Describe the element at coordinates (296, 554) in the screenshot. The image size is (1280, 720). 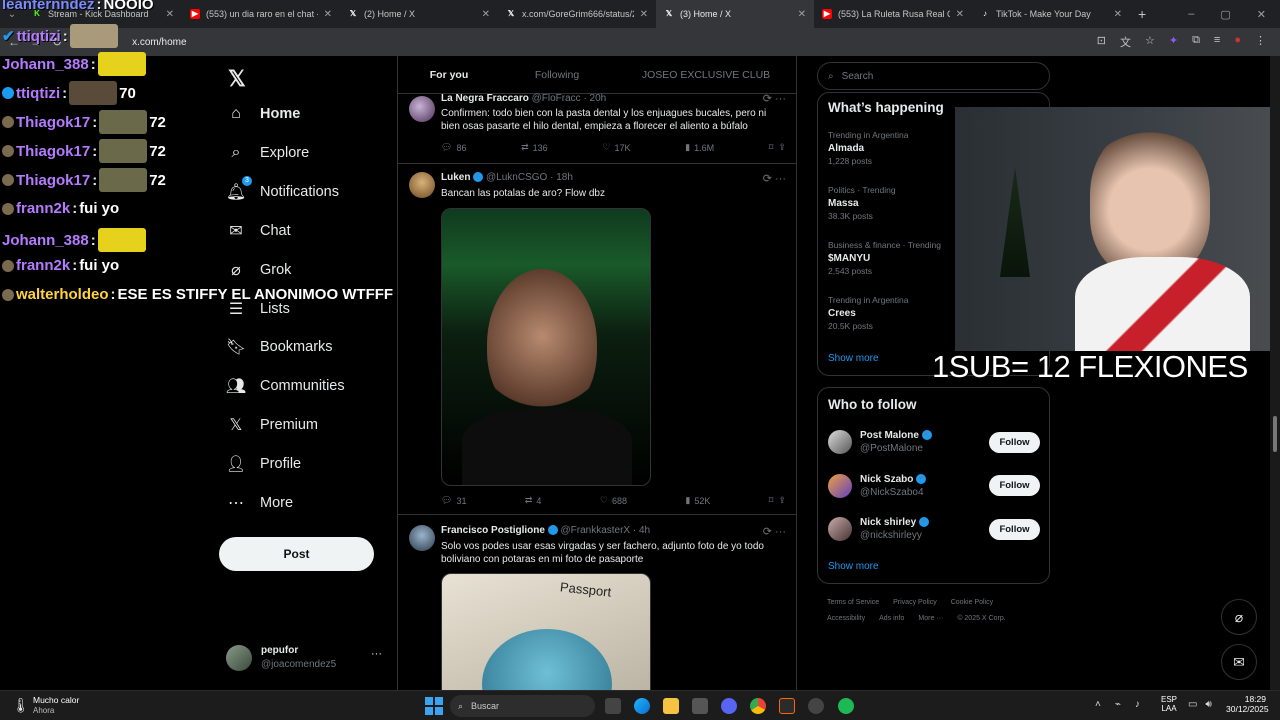
I see `post-button: Post` at that location.